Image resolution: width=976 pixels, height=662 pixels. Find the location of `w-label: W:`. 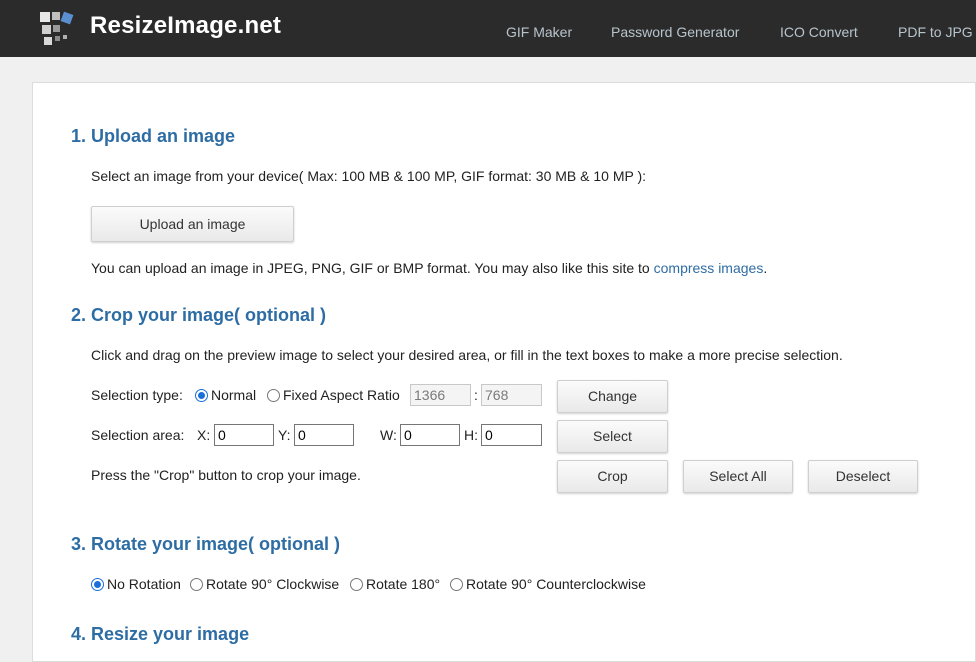

w-label: W: is located at coordinates (388, 435).